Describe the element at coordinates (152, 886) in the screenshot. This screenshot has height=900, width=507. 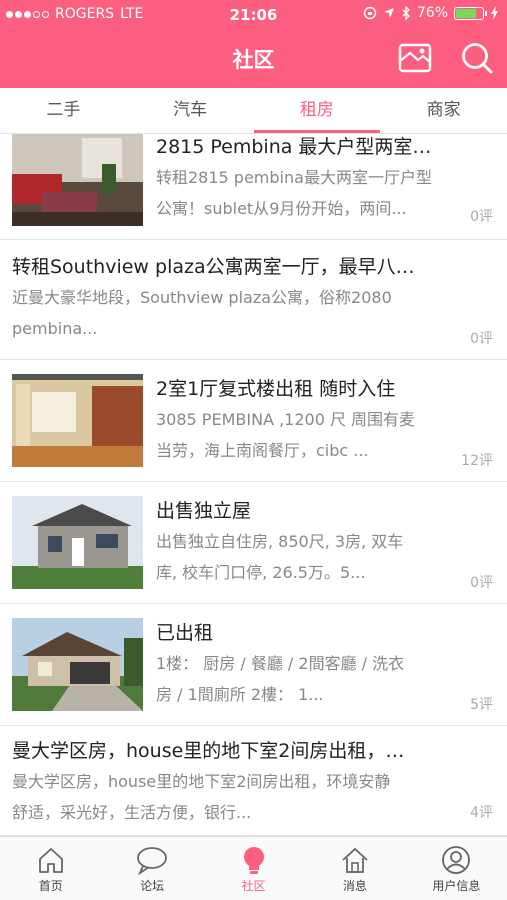
I see `tabbar-label: 论坛` at that location.